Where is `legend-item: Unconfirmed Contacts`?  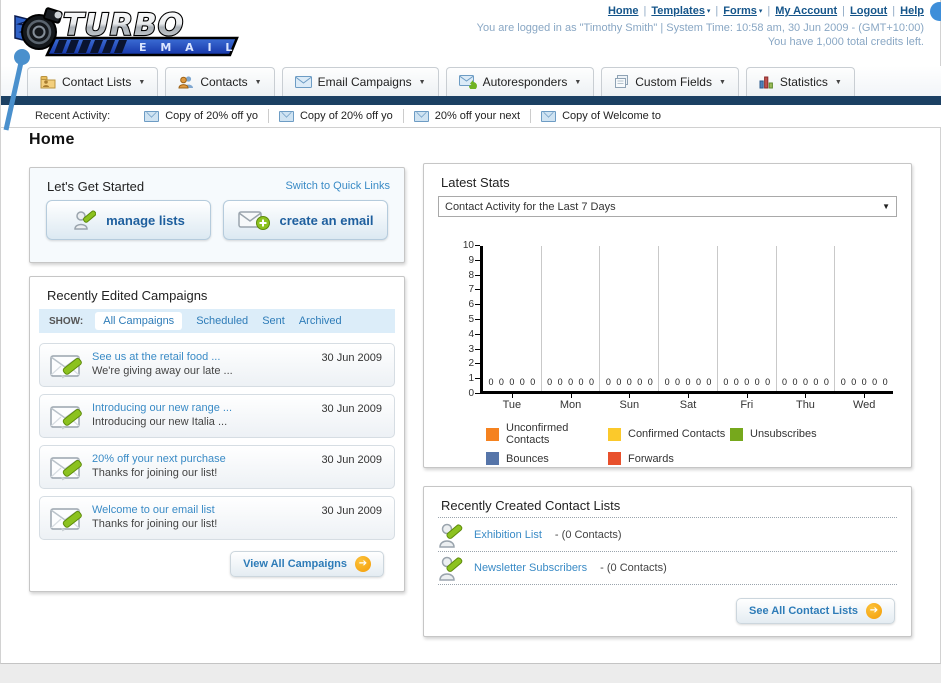
legend-item: Unconfirmed Contacts is located at coordinates (547, 434).